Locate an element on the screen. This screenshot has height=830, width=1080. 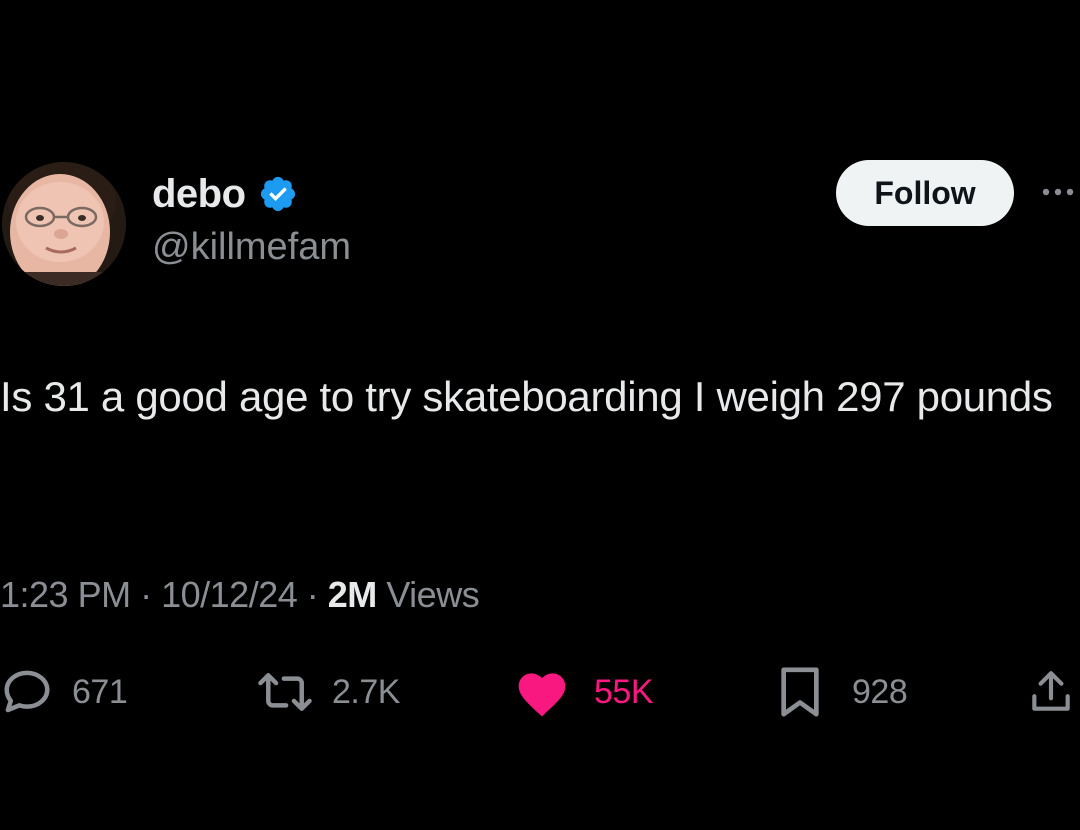
reply-bubble-icon is located at coordinates (27, 691).